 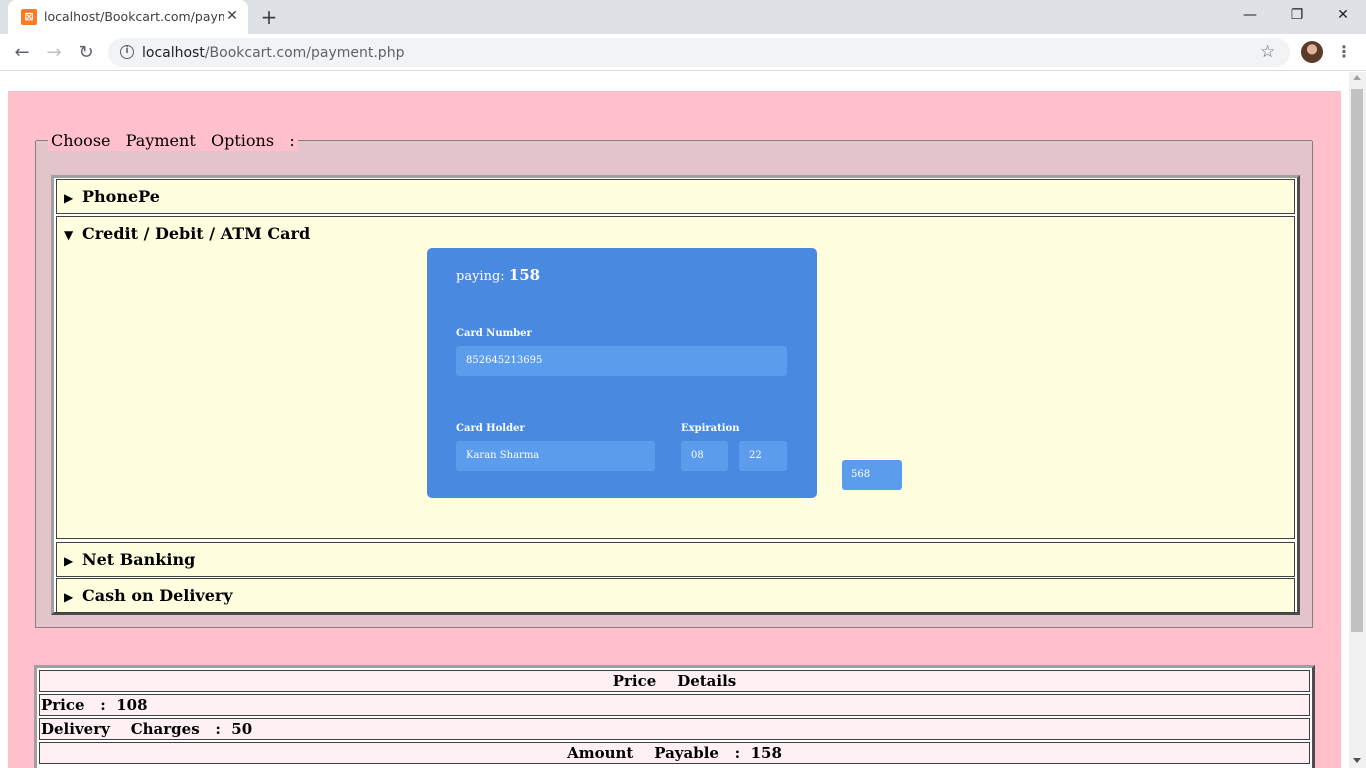 I want to click on url-text: localhost/Bookcart.com/payment.php, so click(x=273, y=53).